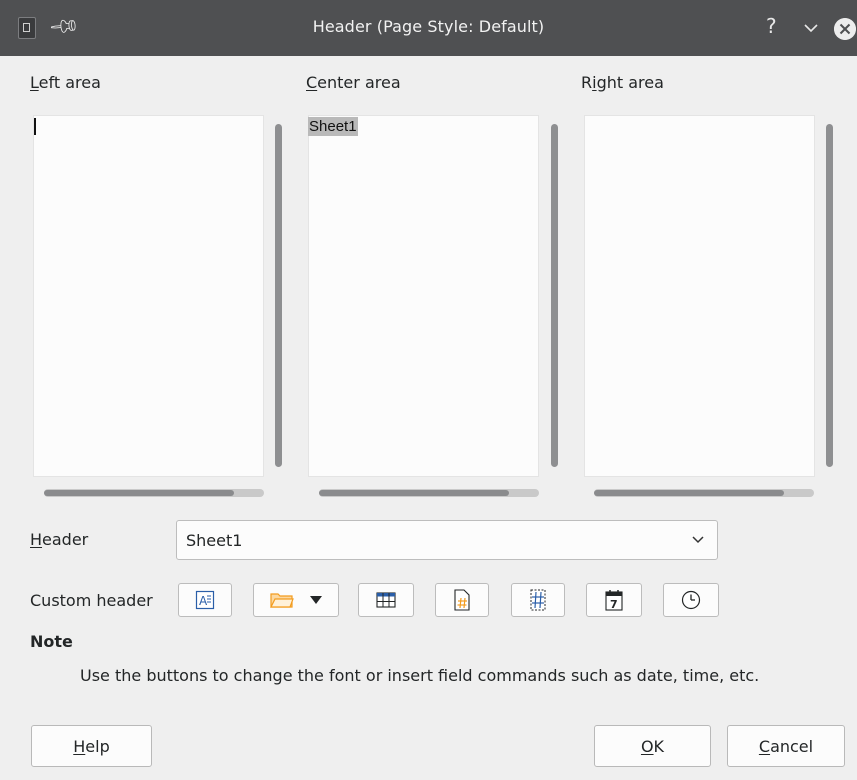 Image resolution: width=857 pixels, height=780 pixels. Describe the element at coordinates (447, 540) in the screenshot. I see `header-select: Sheet1` at that location.